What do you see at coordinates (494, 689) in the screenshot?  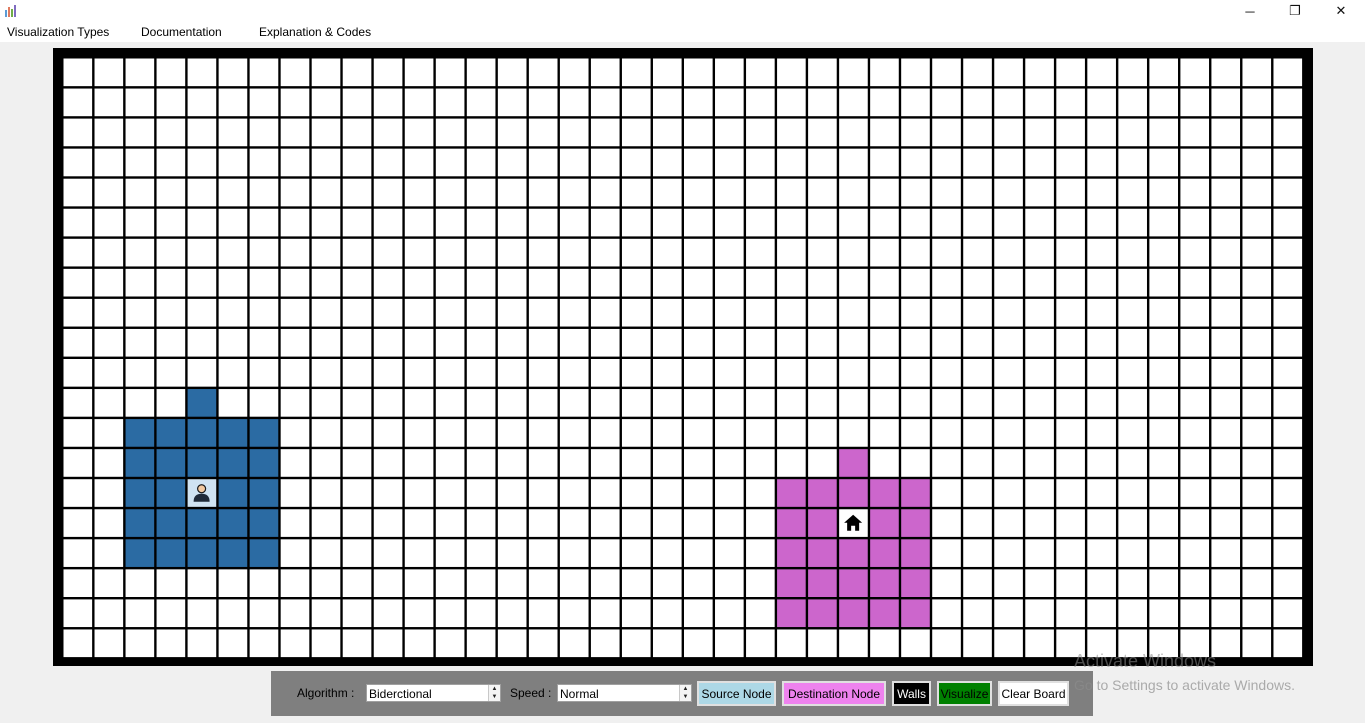 I see `spin-up-icon: ▲` at bounding box center [494, 689].